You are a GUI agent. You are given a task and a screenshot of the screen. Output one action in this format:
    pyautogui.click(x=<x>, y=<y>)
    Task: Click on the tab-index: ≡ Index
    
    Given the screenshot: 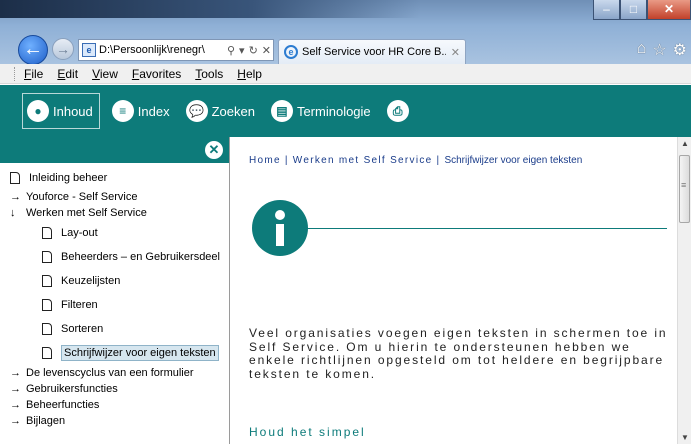 What is the action you would take?
    pyautogui.click(x=141, y=111)
    